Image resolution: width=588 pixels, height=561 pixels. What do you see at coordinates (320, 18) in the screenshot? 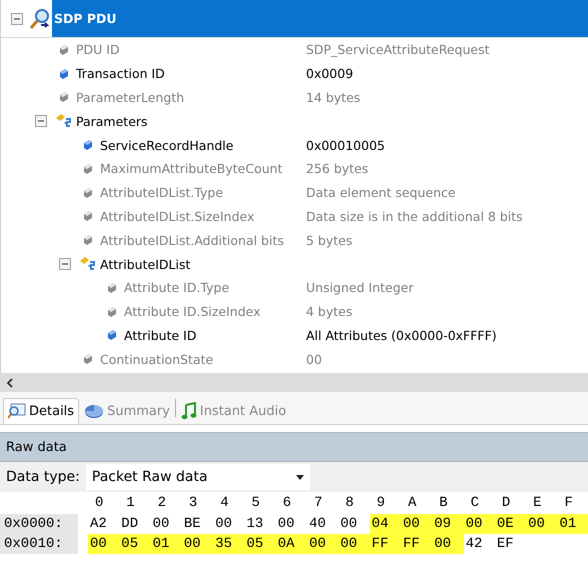
I see `tree-root: SDP PDU` at bounding box center [320, 18].